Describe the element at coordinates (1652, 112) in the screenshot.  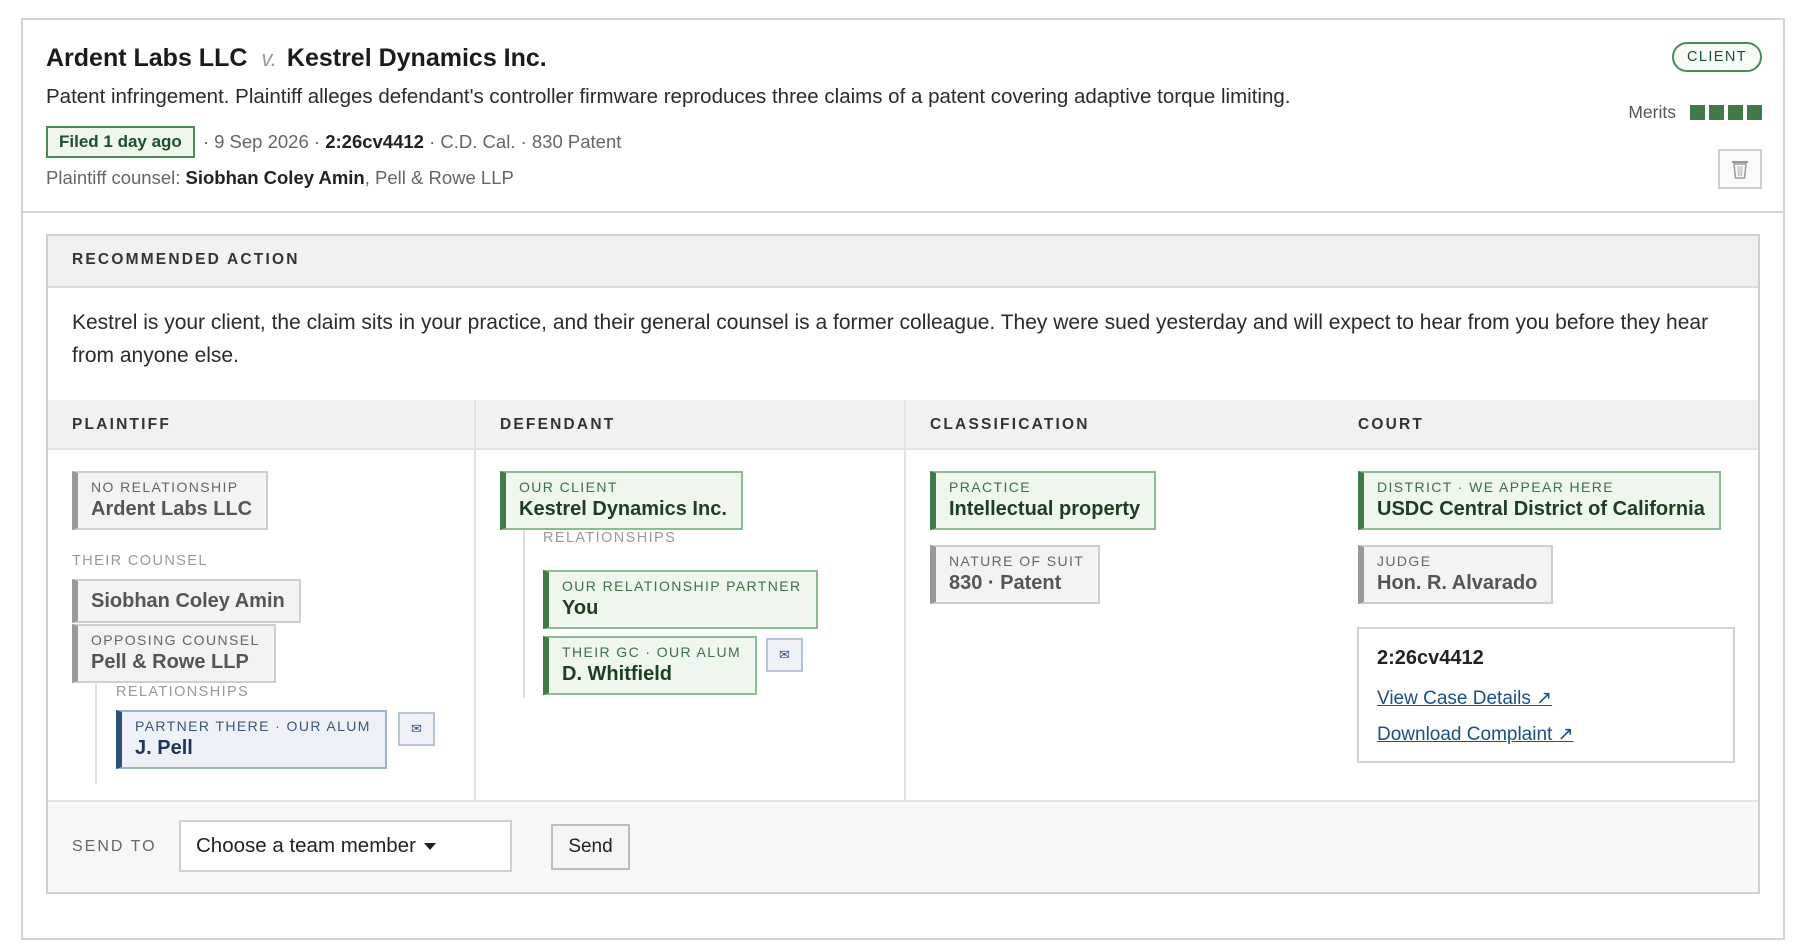
I see `merits-label: Merits` at that location.